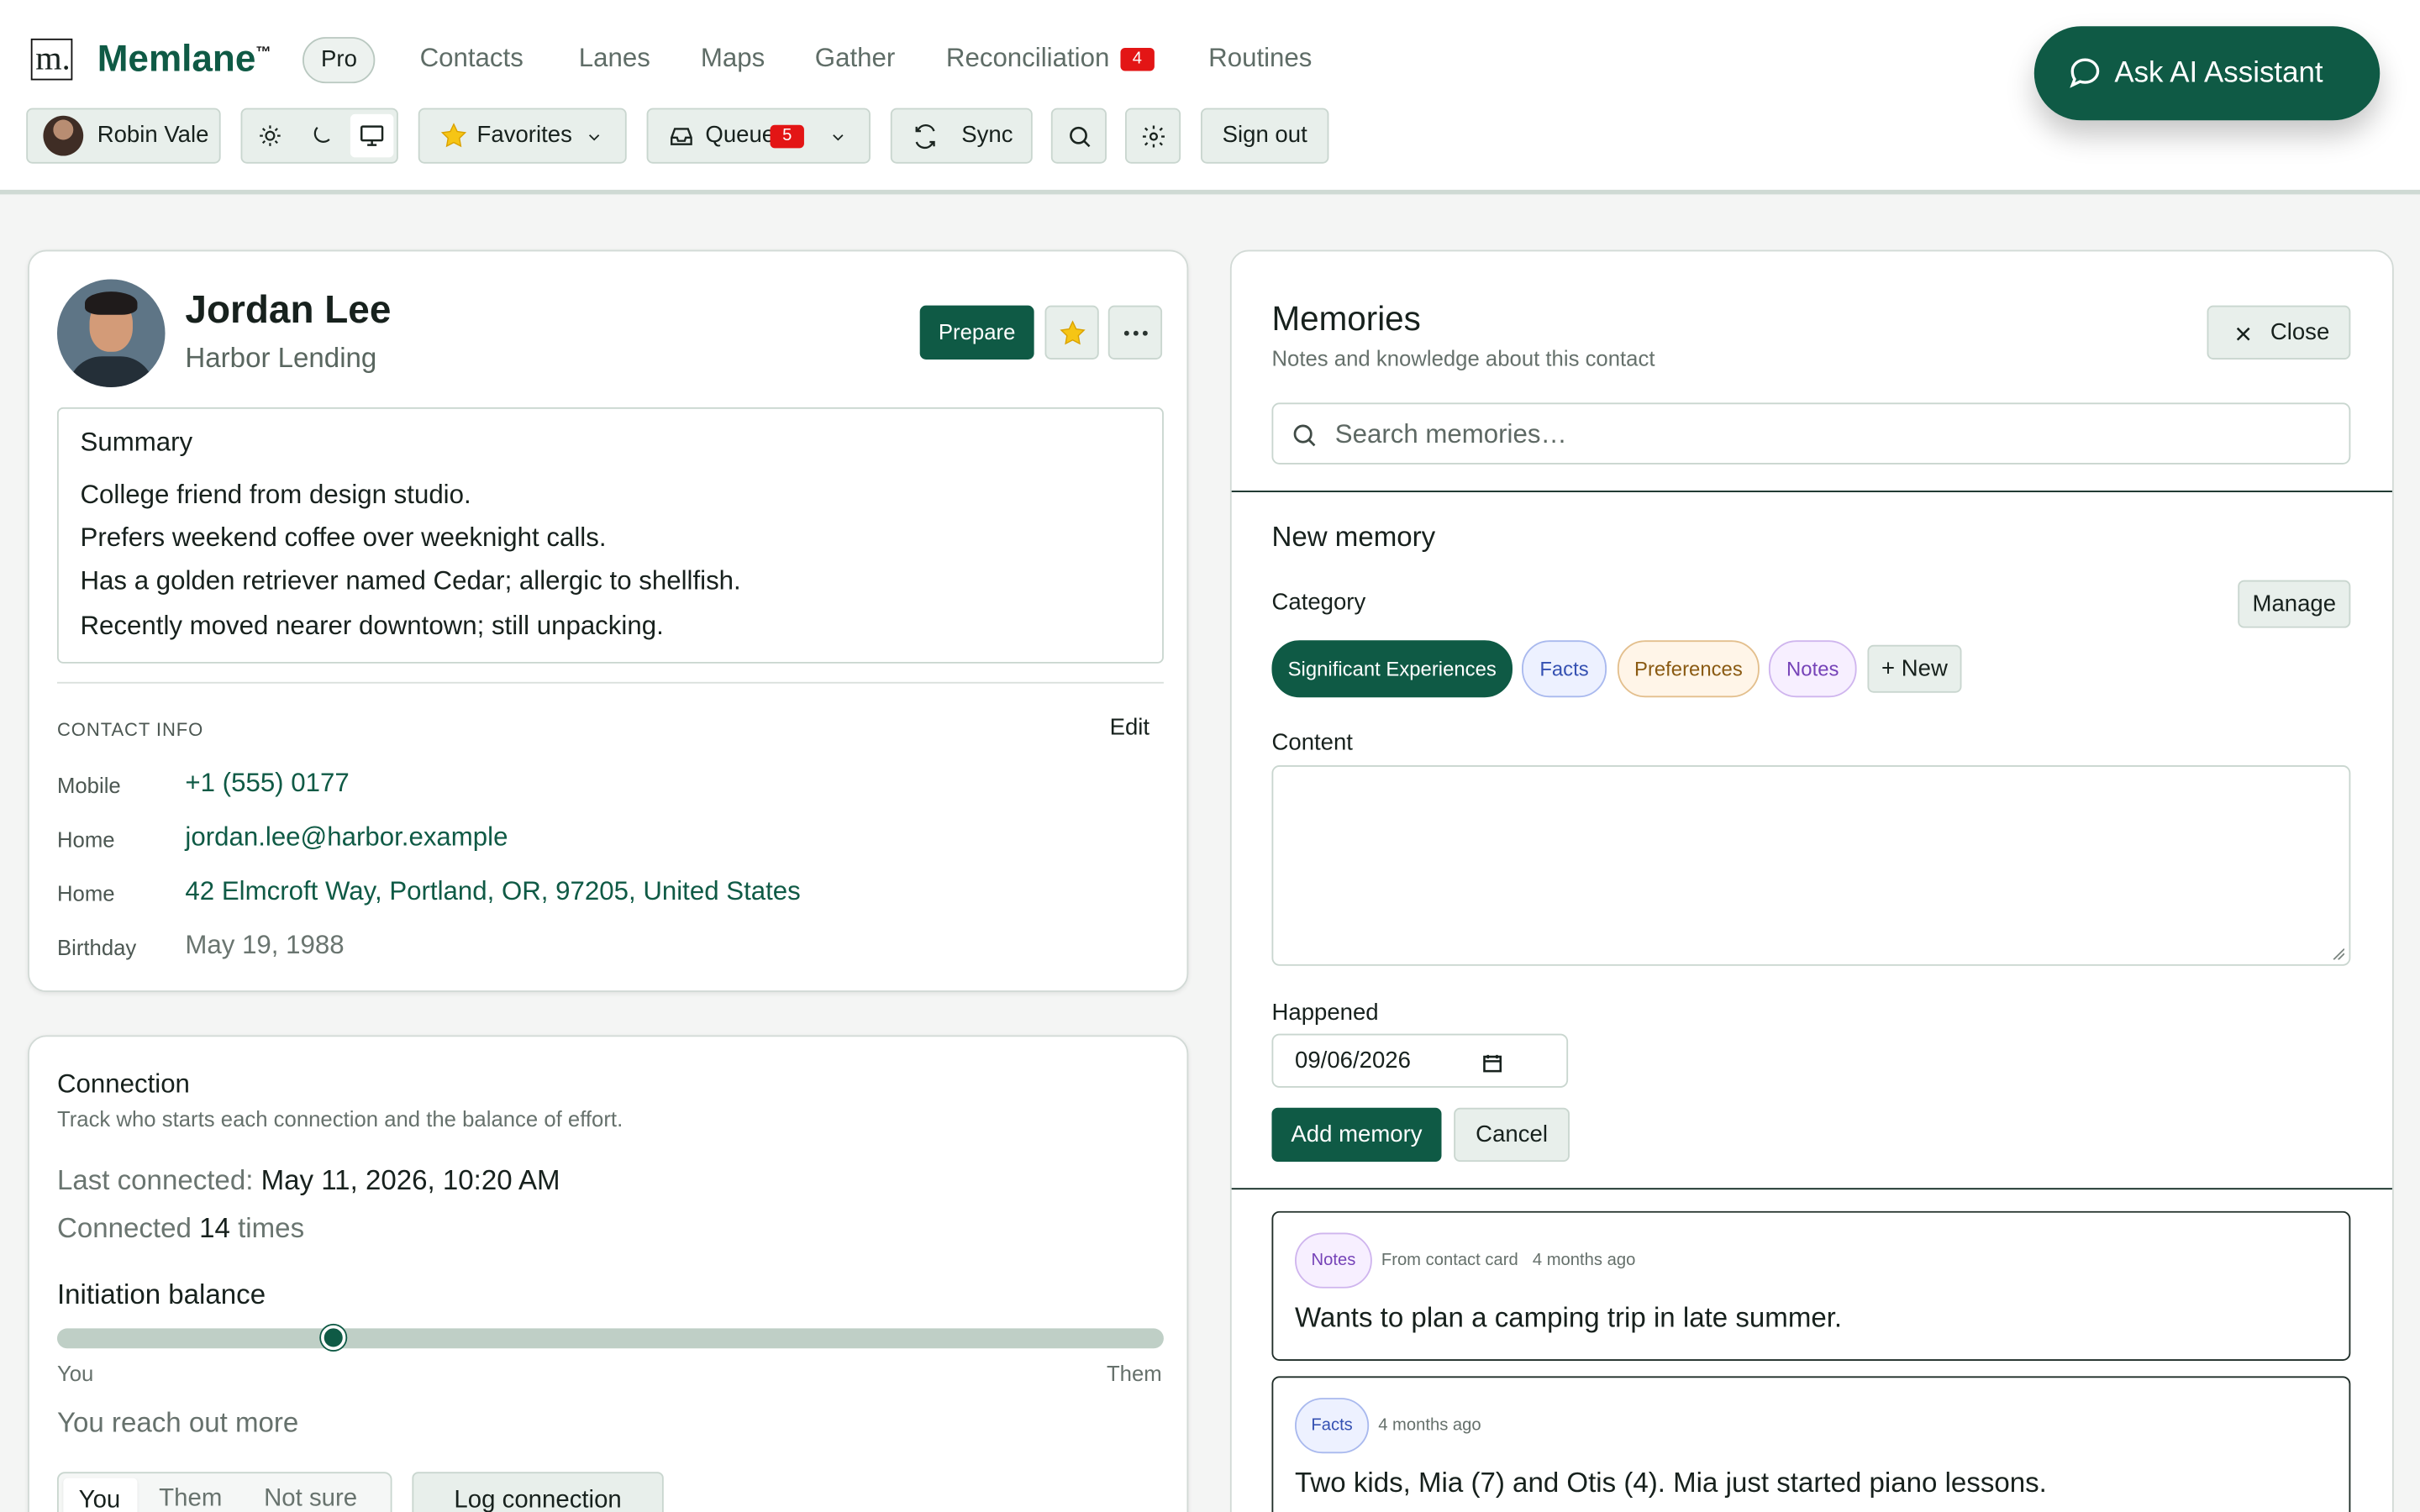 The width and height of the screenshot is (2420, 1512). What do you see at coordinates (681, 136) in the screenshot?
I see `inbox-icon` at bounding box center [681, 136].